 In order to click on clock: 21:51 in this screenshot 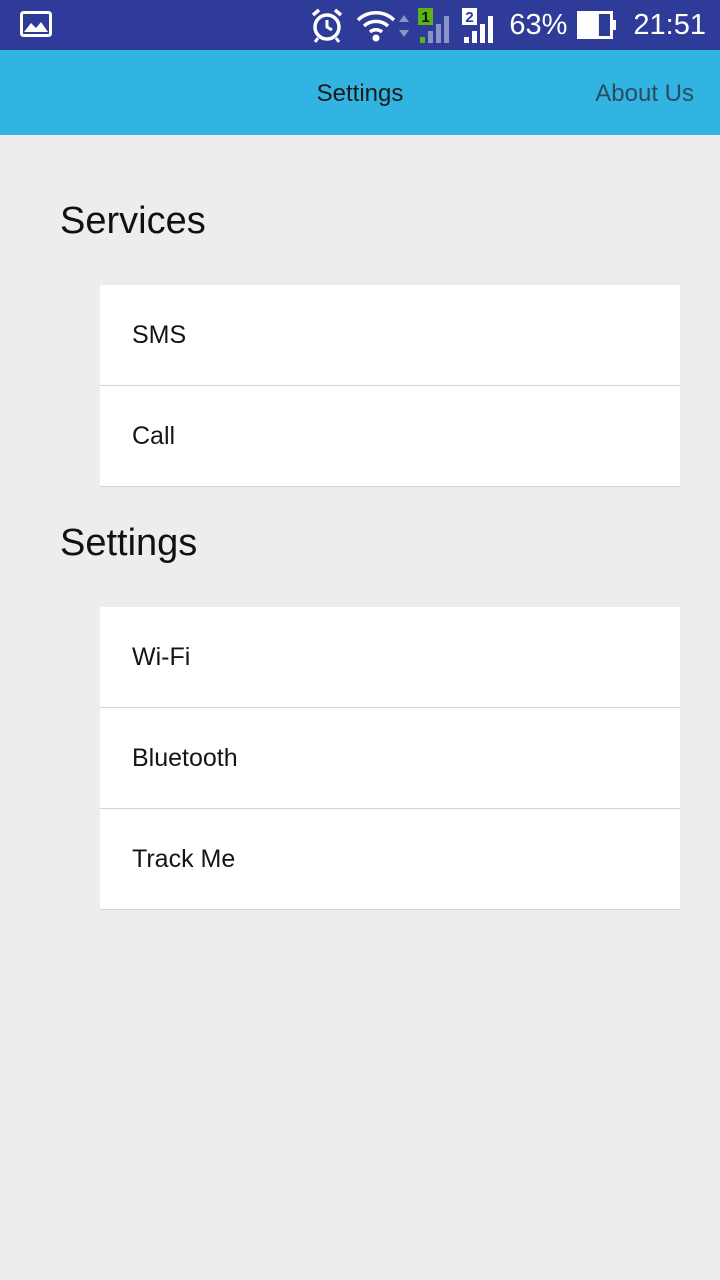, I will do `click(669, 24)`.